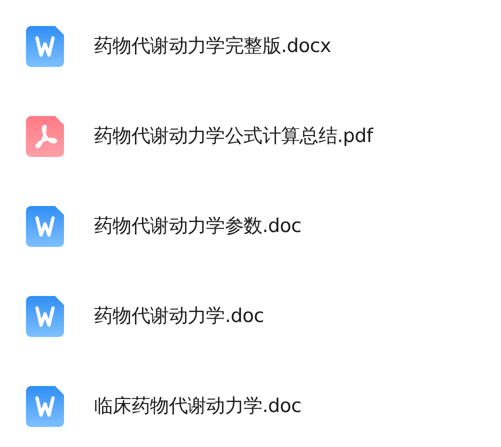 The height and width of the screenshot is (447, 501). Describe the element at coordinates (233, 136) in the screenshot. I see `file-name: 药物代谢动力学公式计算总结.pdf` at that location.